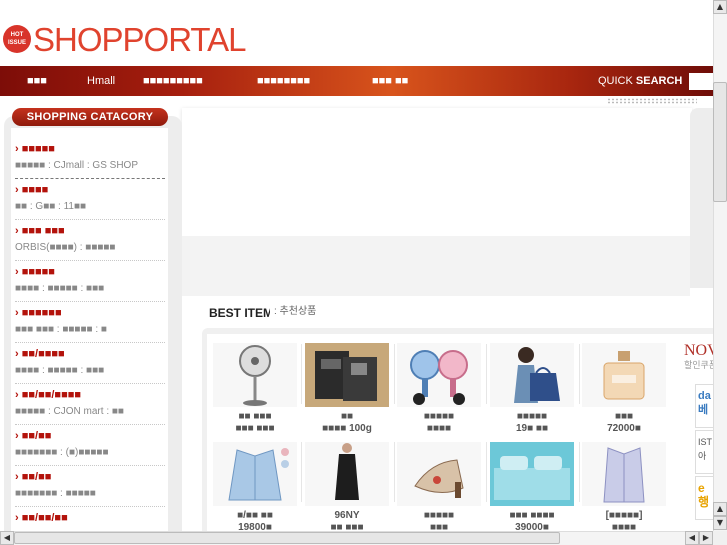 This screenshot has height=545, width=727. I want to click on product-name: 96NY, so click(347, 516).